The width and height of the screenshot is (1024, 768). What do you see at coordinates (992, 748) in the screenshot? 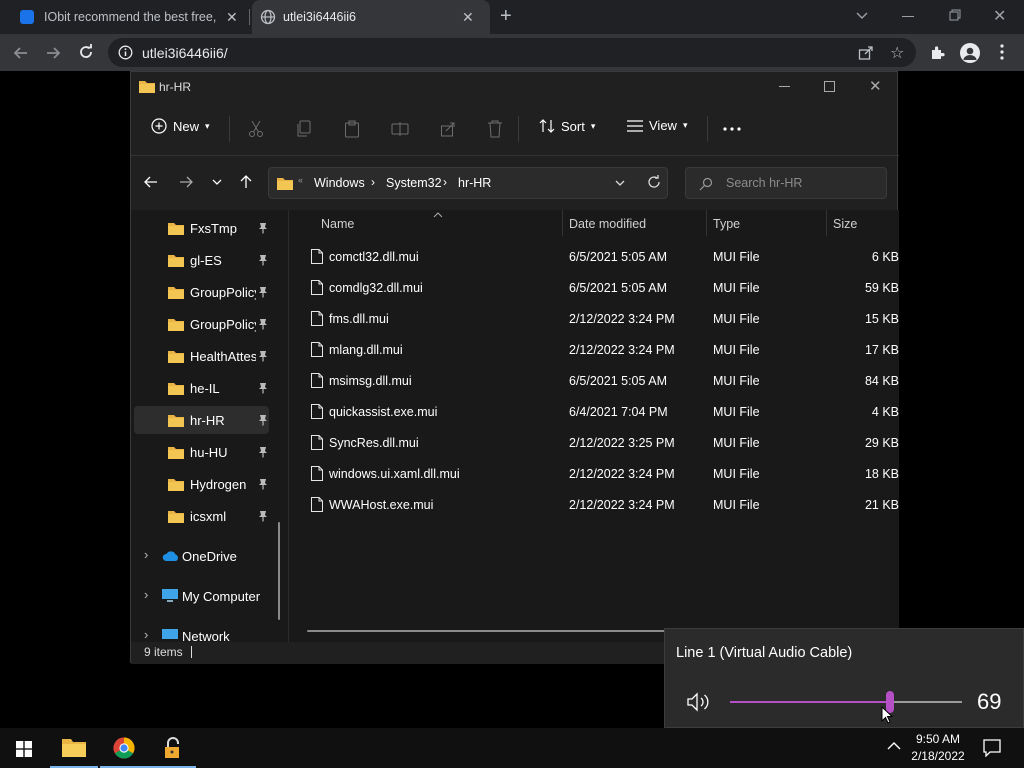
I see `notification-icon` at bounding box center [992, 748].